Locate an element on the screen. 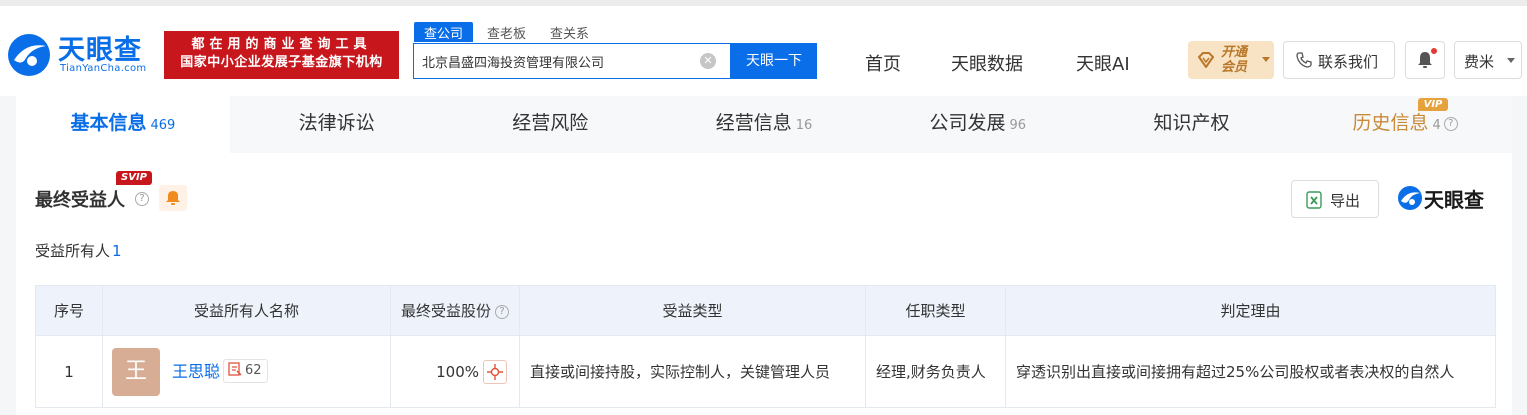 The height and width of the screenshot is (415, 1527). table-header-row: 序号 受益所有人名称 最终受益股份? 受益类型 任职类型 判定理由 is located at coordinates (765, 310).